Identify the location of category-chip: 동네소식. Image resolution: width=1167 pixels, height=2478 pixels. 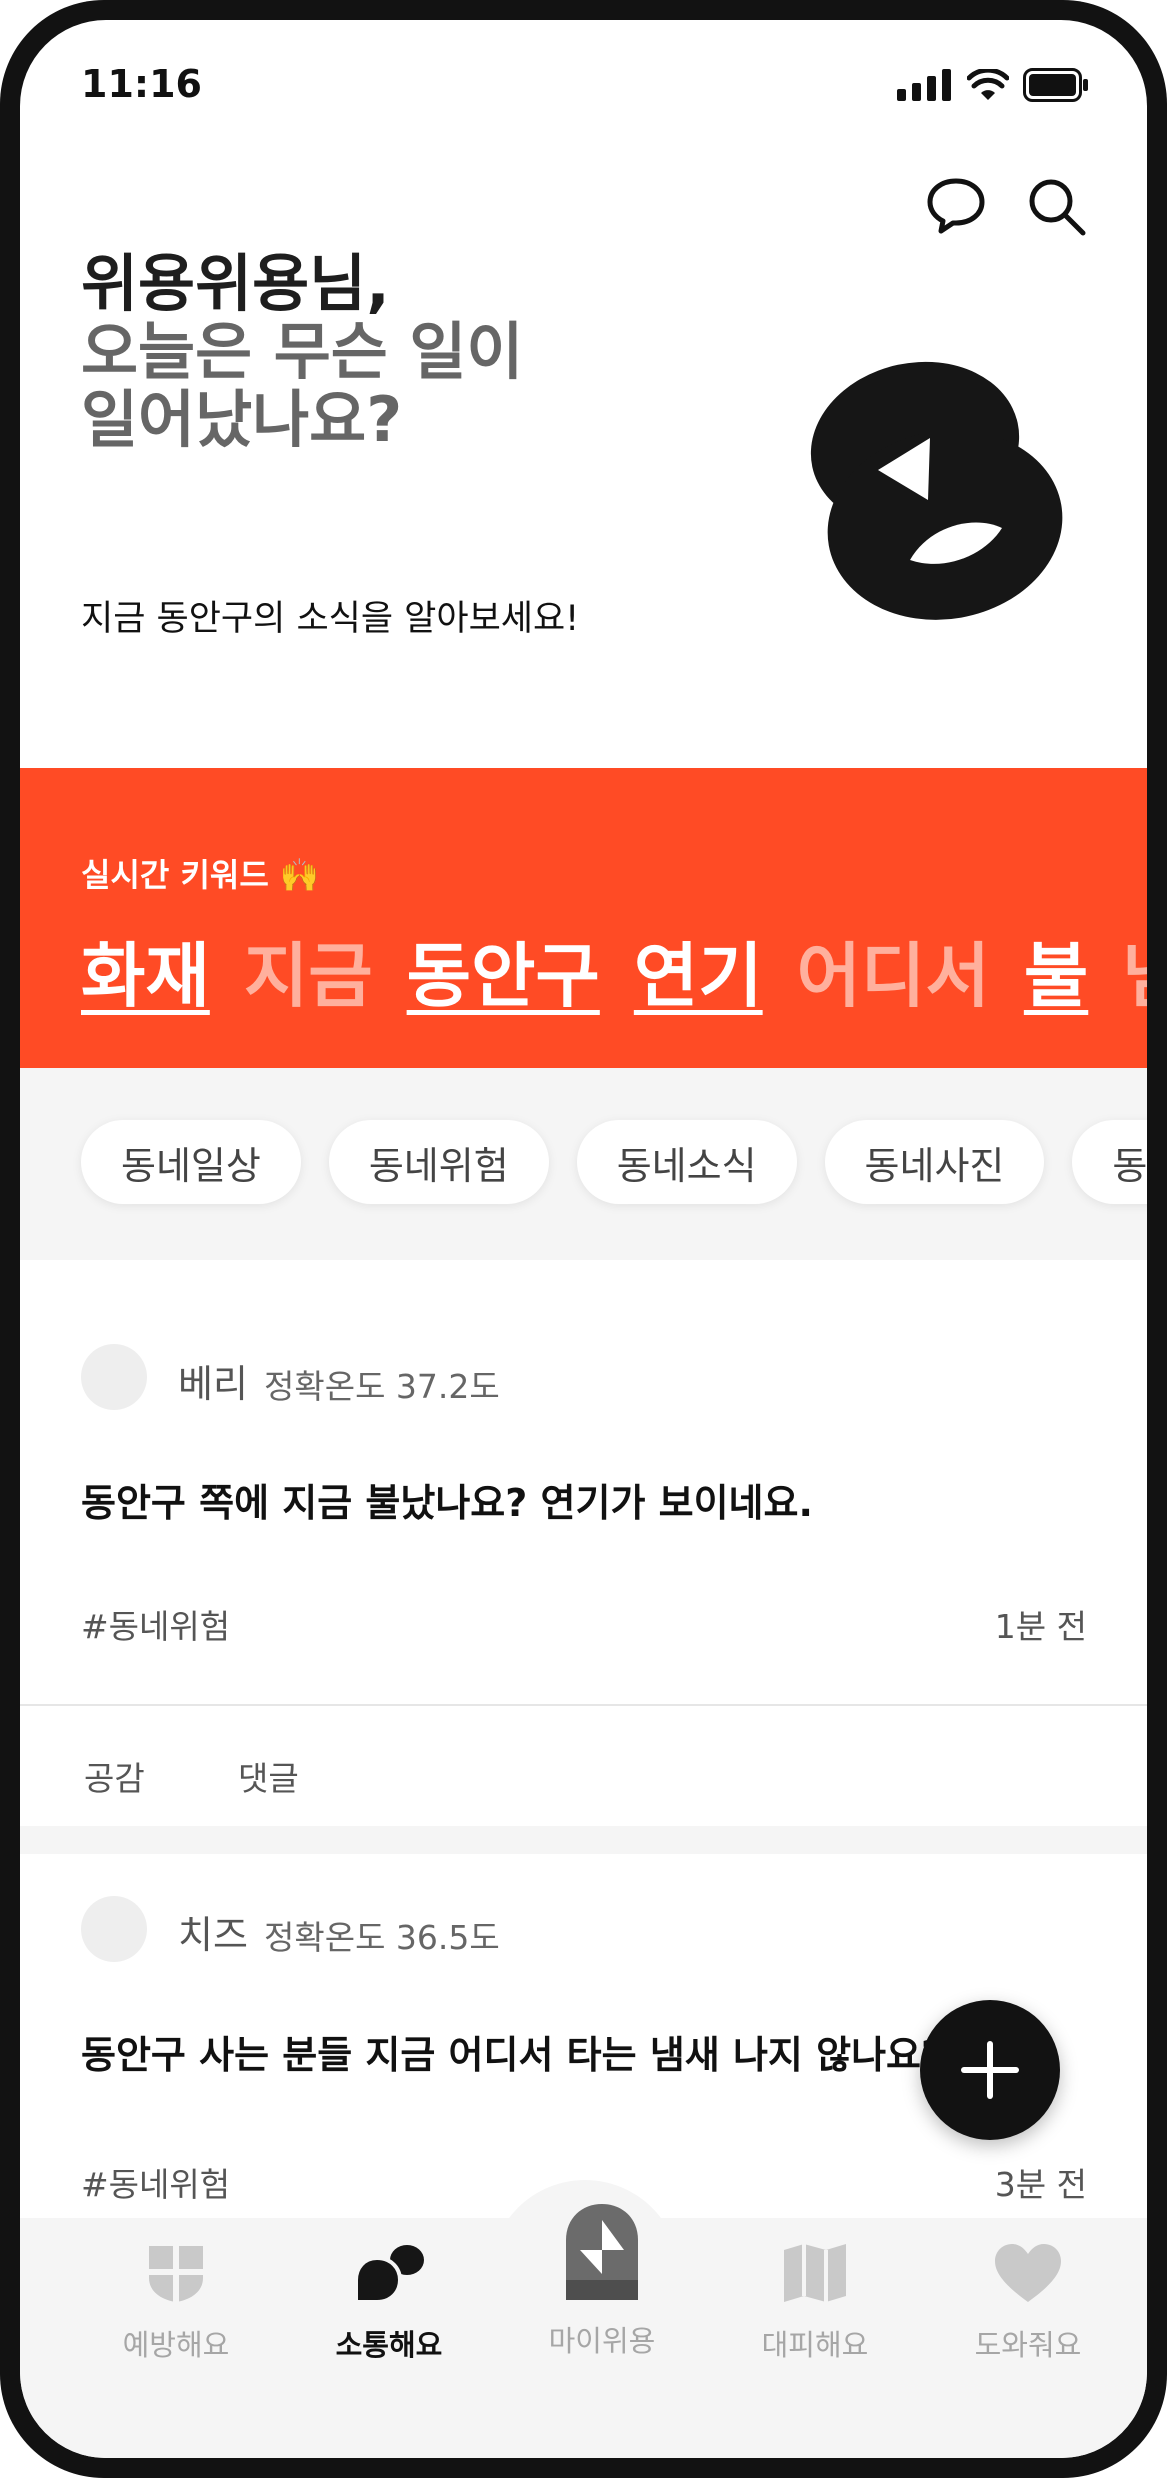
(686, 1162).